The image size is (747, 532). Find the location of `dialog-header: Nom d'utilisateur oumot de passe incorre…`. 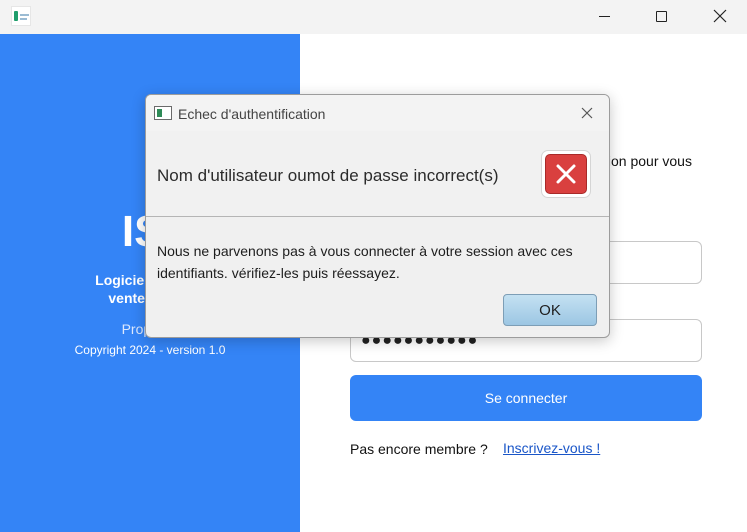

dialog-header: Nom d'utilisateur oumot de passe incorre… is located at coordinates (377, 174).